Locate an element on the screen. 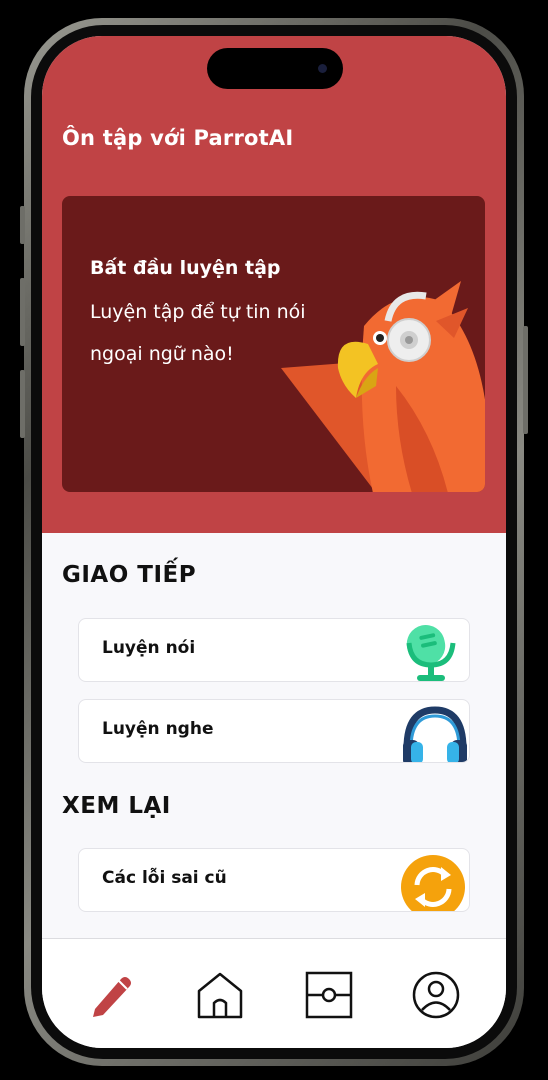 This screenshot has height=1080, width=548. dynamic-island is located at coordinates (275, 68).